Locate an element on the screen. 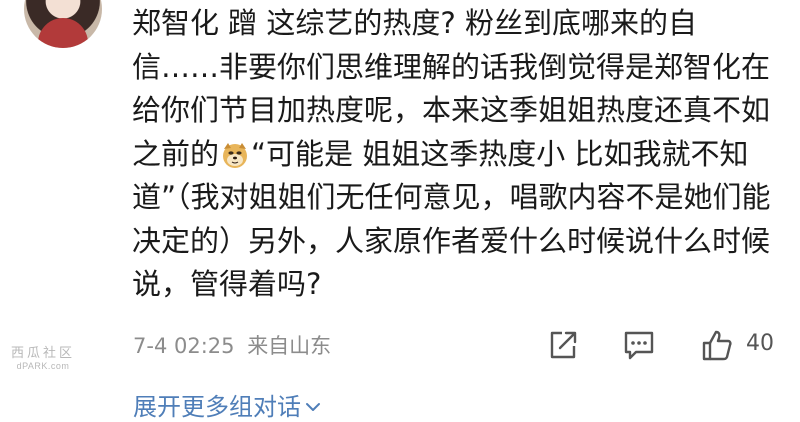 The image size is (800, 422). chevron-down-icon is located at coordinates (313, 407).